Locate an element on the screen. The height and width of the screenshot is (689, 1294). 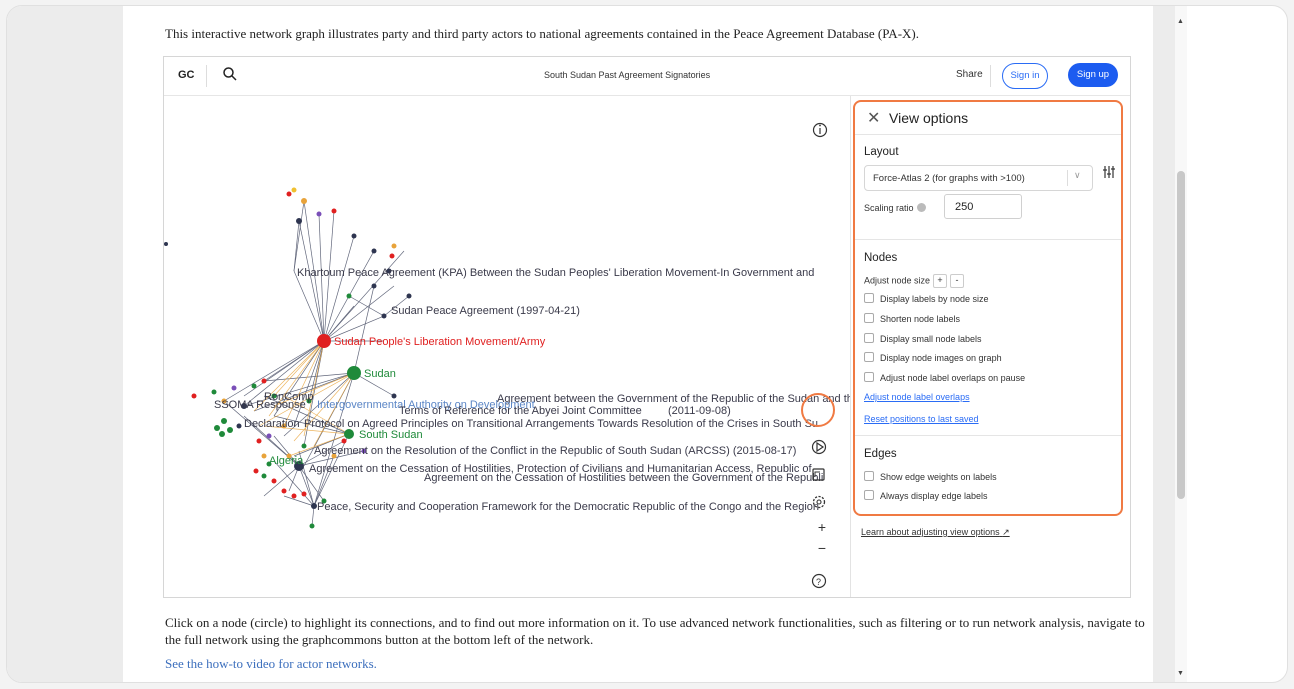
layout-select-value: Force-Atlas 2 (for graphs with >100) is located at coordinates (949, 178).